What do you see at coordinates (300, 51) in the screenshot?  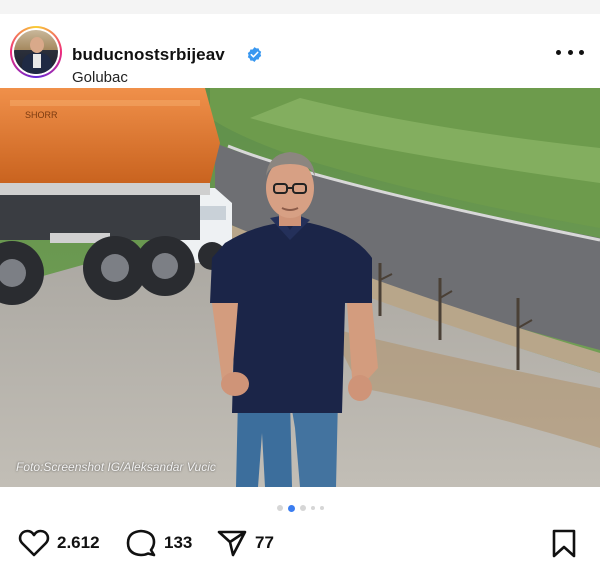 I see `post-header: buducnostsrbijeav Golubac` at bounding box center [300, 51].